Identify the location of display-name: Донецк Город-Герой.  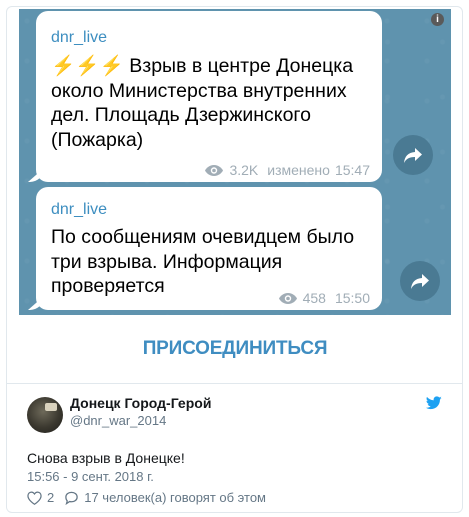
(140, 403).